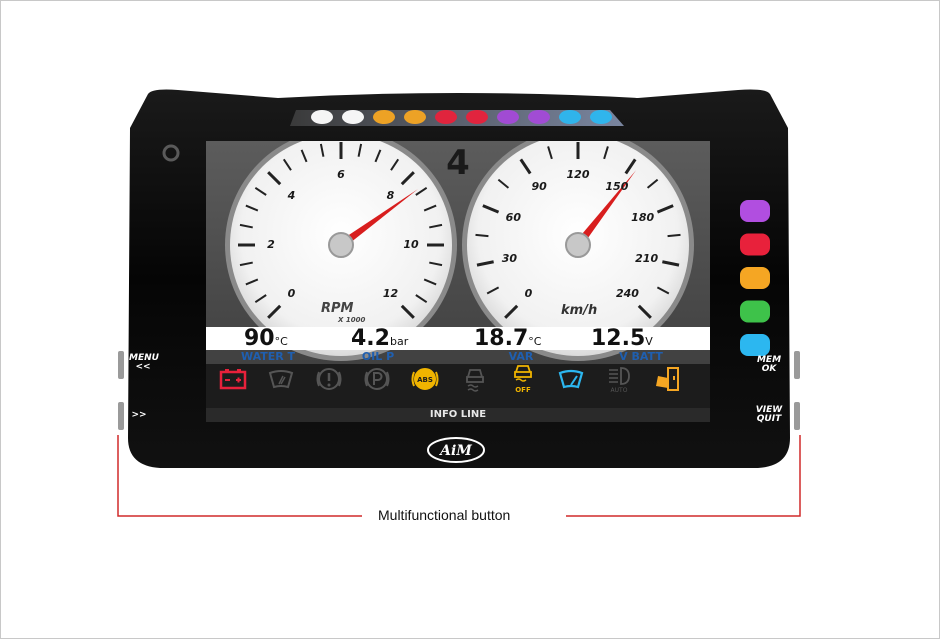 Image resolution: width=947 pixels, height=639 pixels. I want to click on menu-button-label: MENU <<, so click(144, 363).